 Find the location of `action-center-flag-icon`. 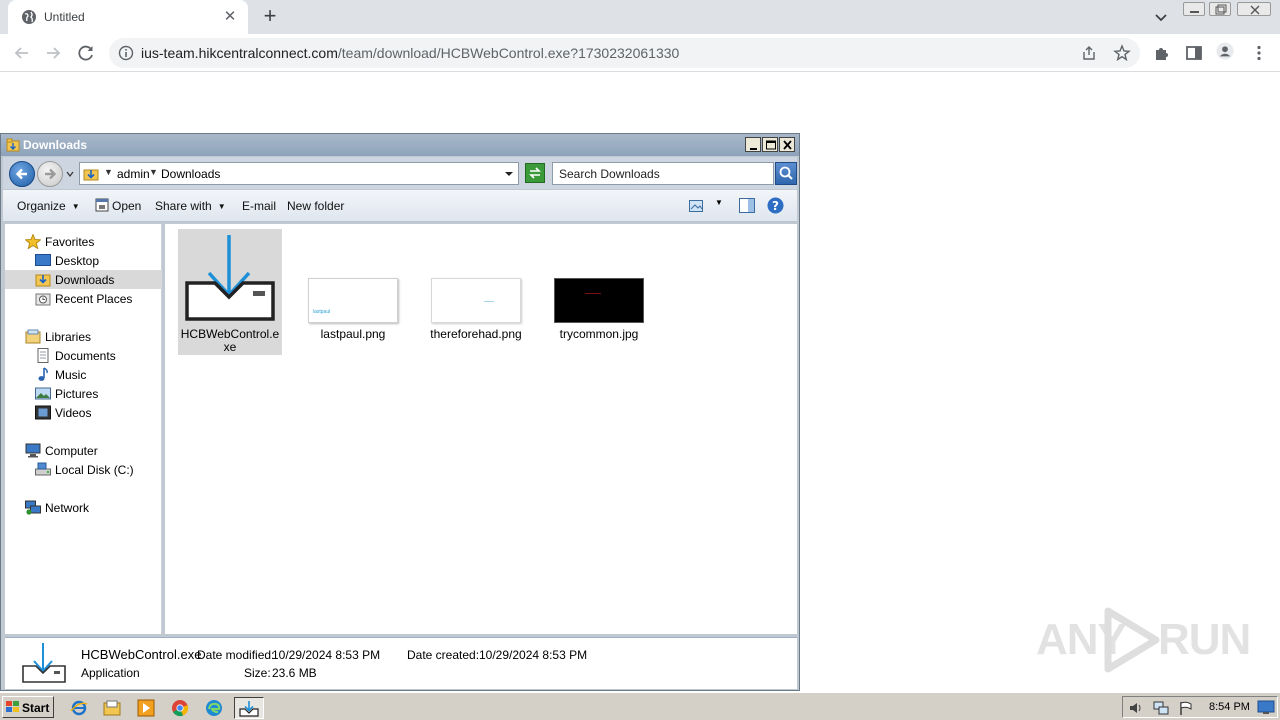

action-center-flag-icon is located at coordinates (1186, 708).